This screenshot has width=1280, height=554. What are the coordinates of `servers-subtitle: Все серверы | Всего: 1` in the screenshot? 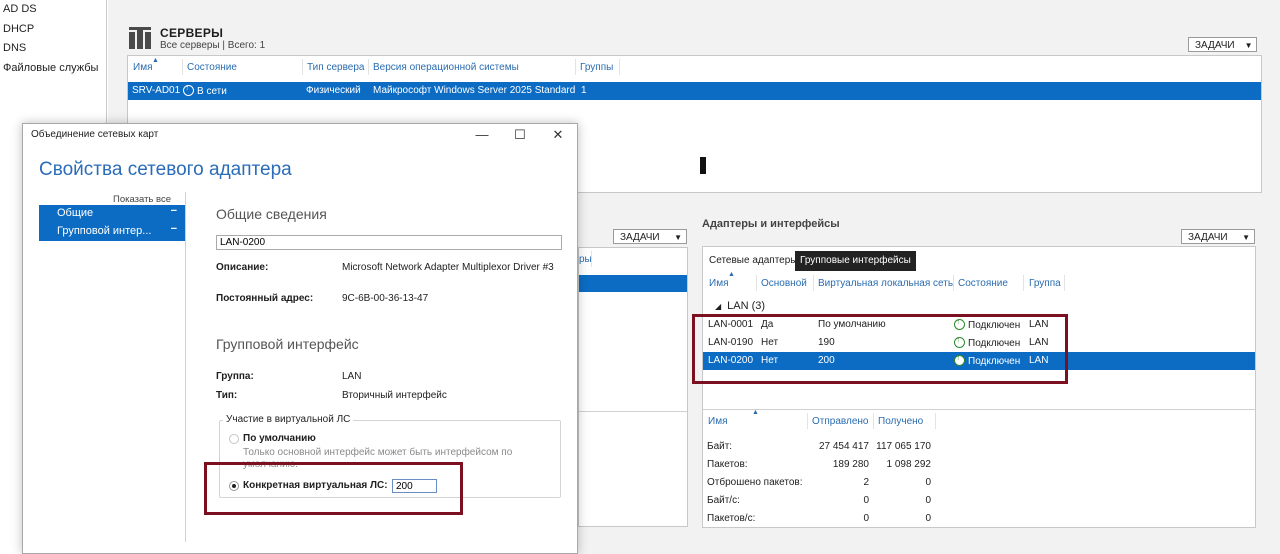 It's located at (213, 45).